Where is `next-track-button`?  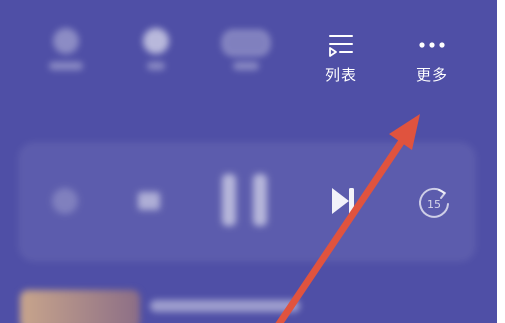 next-track-button is located at coordinates (343, 203).